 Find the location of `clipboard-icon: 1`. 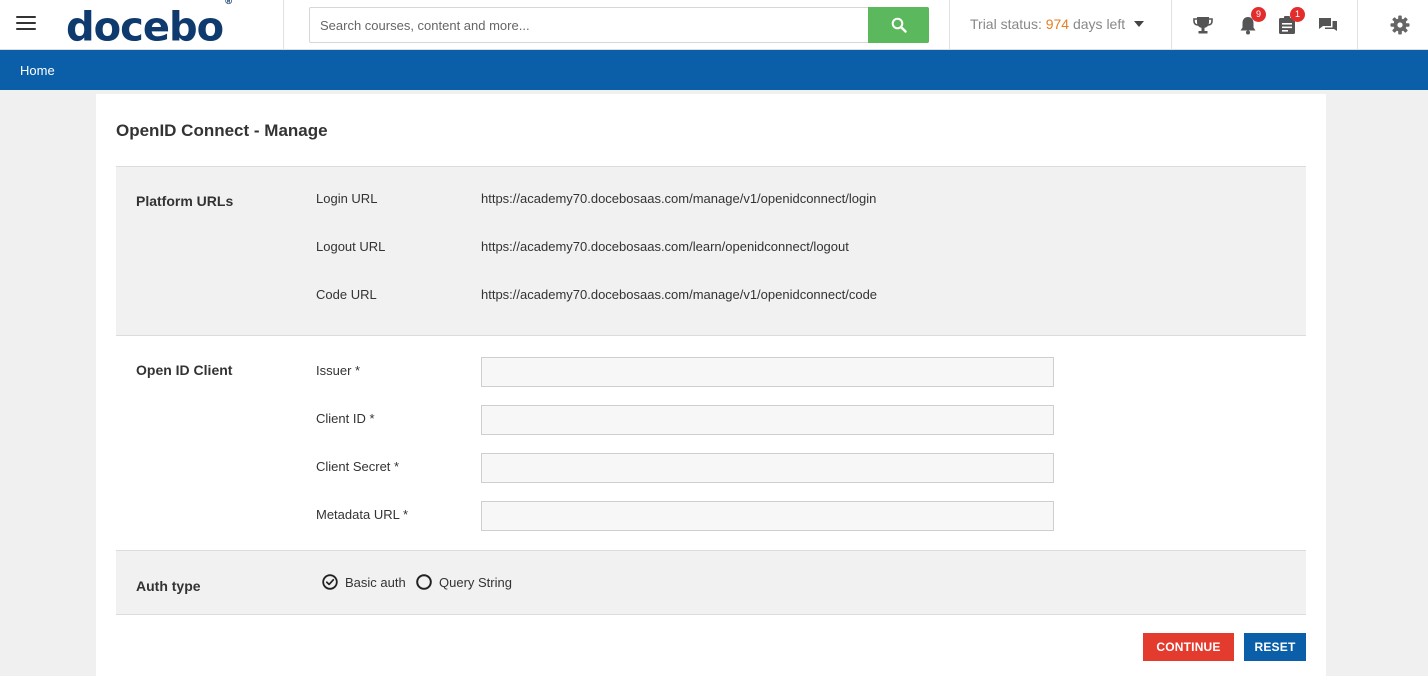

clipboard-icon: 1 is located at coordinates (1290, 21).